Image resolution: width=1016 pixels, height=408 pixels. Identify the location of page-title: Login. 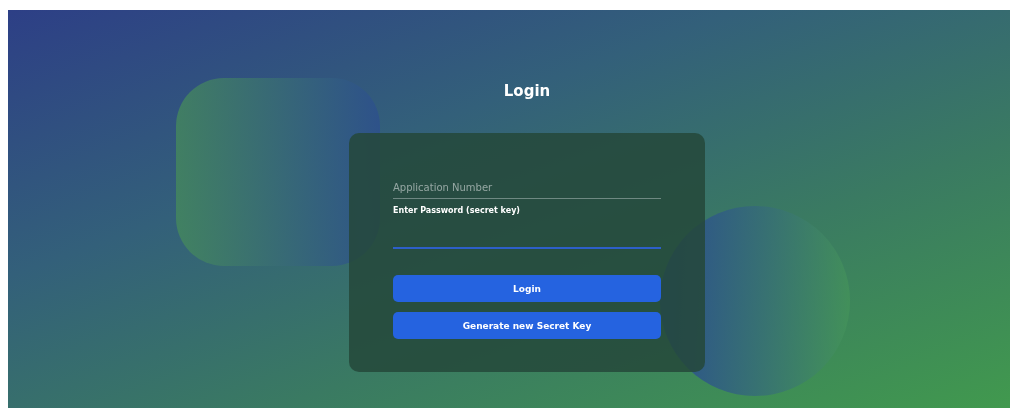
(527, 92).